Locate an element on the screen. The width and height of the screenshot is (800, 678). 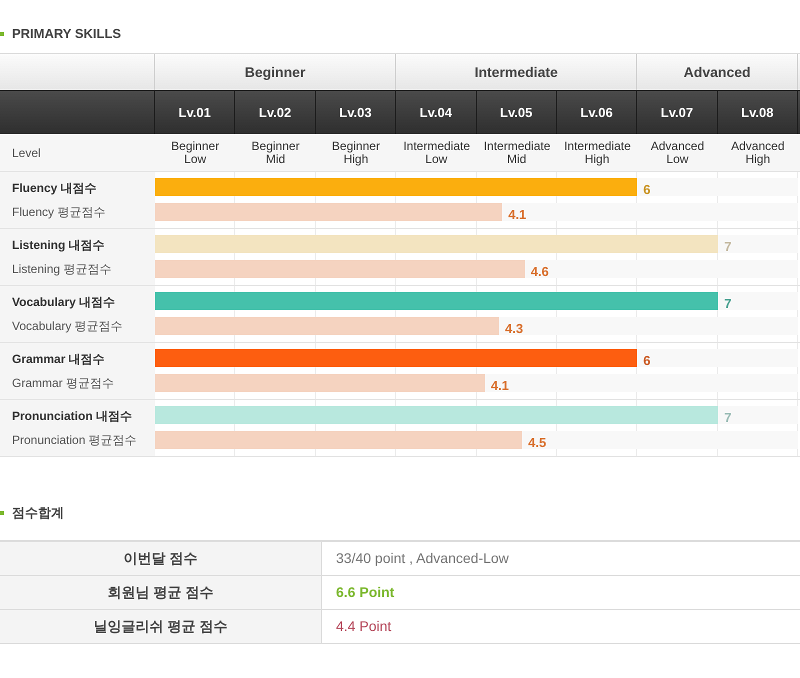
average-score-label: Vocabulary 평균점수 is located at coordinates (68, 326).